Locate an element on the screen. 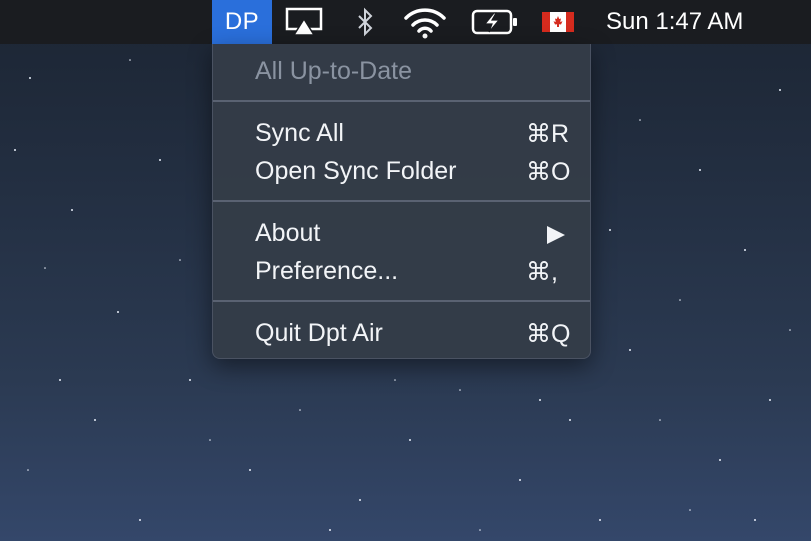 The height and width of the screenshot is (541, 811). battery-charging-icon is located at coordinates (495, 22).